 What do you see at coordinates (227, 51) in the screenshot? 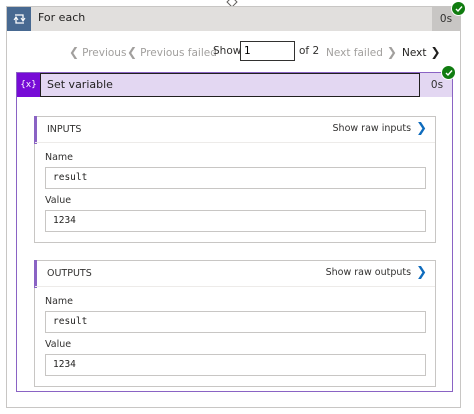
I see `show-label: Show` at bounding box center [227, 51].